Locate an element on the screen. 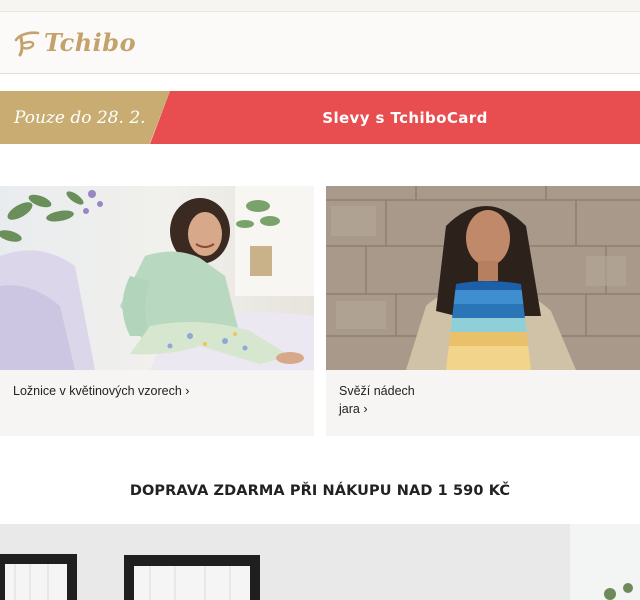 This screenshot has width=640, height=600. hero-banner is located at coordinates (320, 562).